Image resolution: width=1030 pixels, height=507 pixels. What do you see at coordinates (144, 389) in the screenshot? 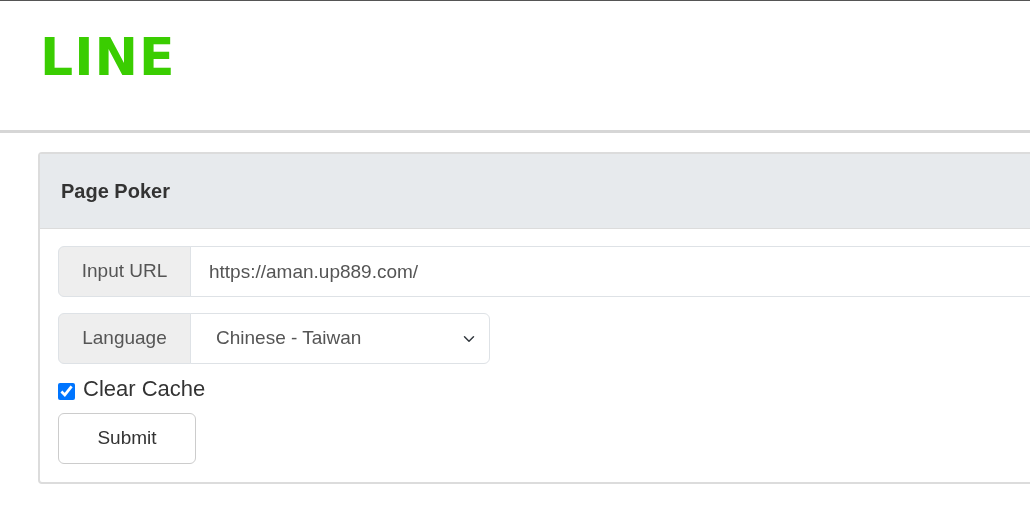
I see `clear-cache-label: Clear Cache` at bounding box center [144, 389].